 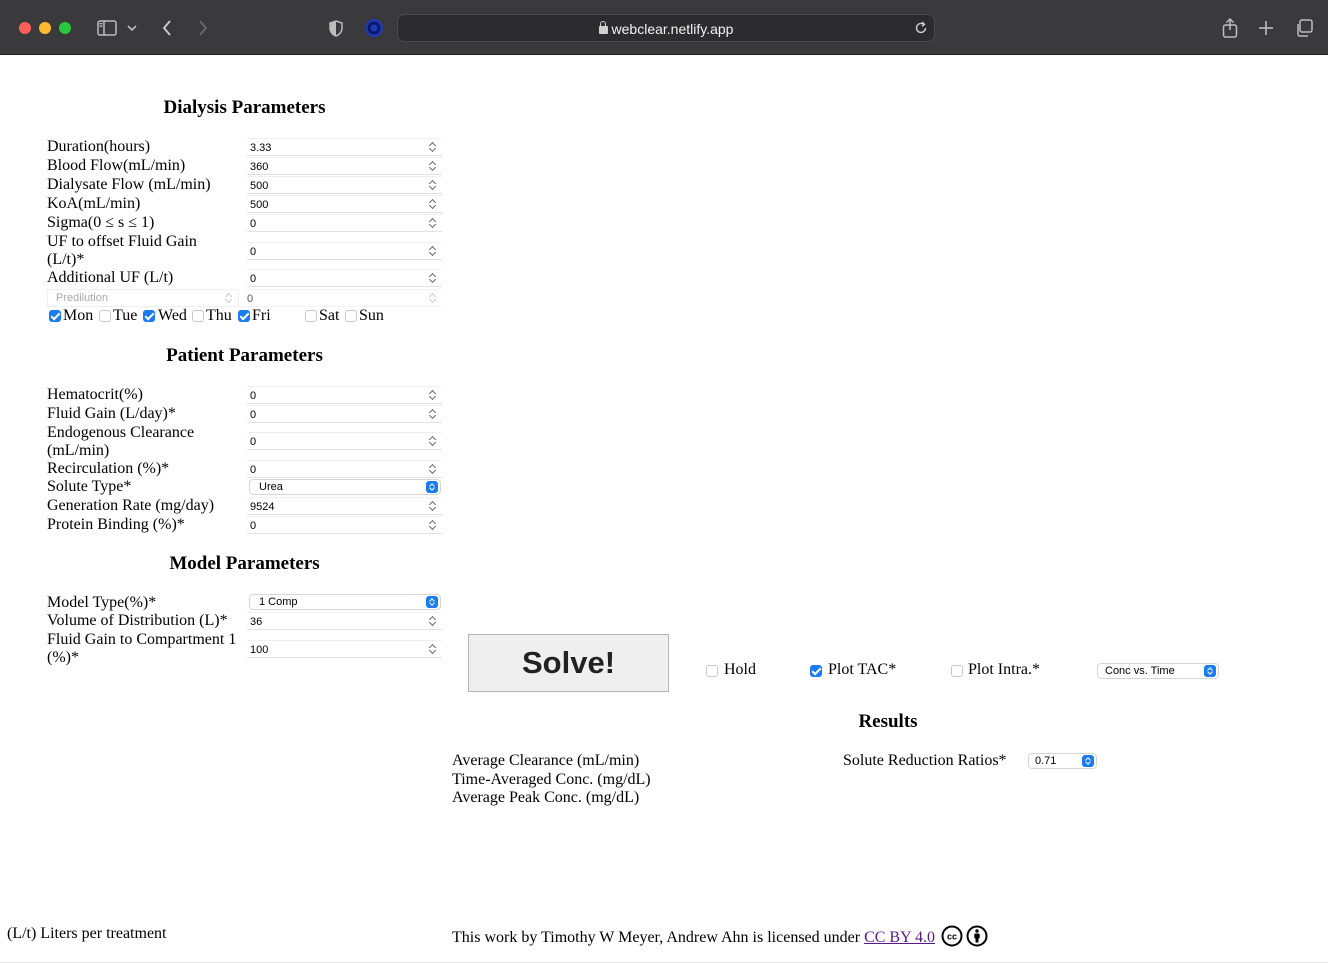 What do you see at coordinates (952, 936) in the screenshot?
I see `creative-commons-icon: cc` at bounding box center [952, 936].